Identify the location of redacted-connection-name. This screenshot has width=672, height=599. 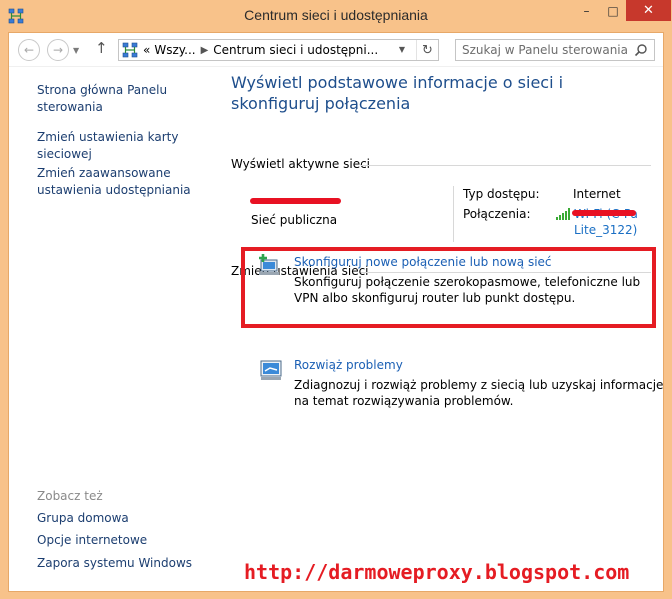
(604, 213).